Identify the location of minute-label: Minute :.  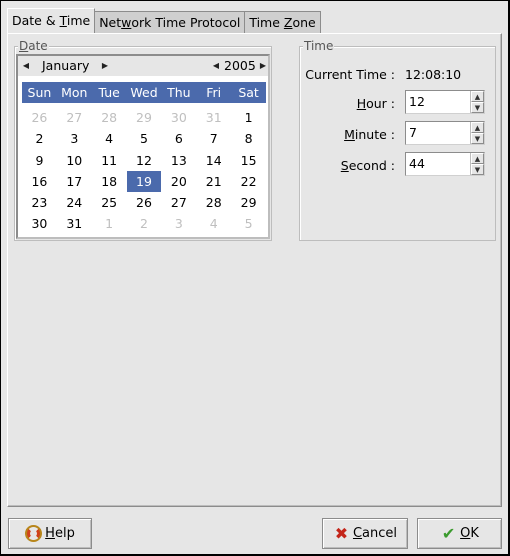
(369, 134).